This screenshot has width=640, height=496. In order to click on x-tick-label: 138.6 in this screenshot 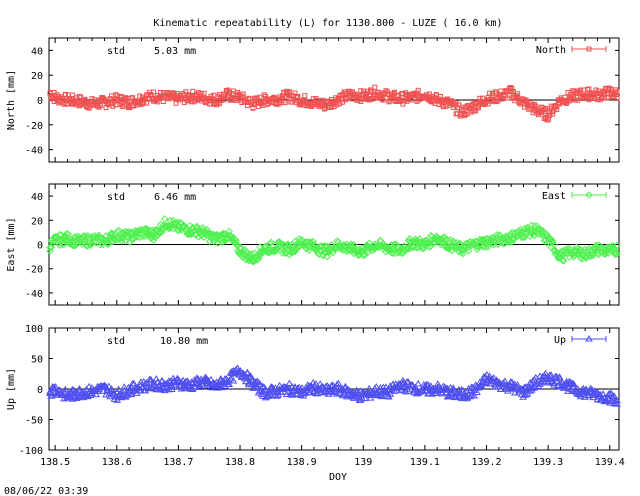, I will do `click(117, 462)`.